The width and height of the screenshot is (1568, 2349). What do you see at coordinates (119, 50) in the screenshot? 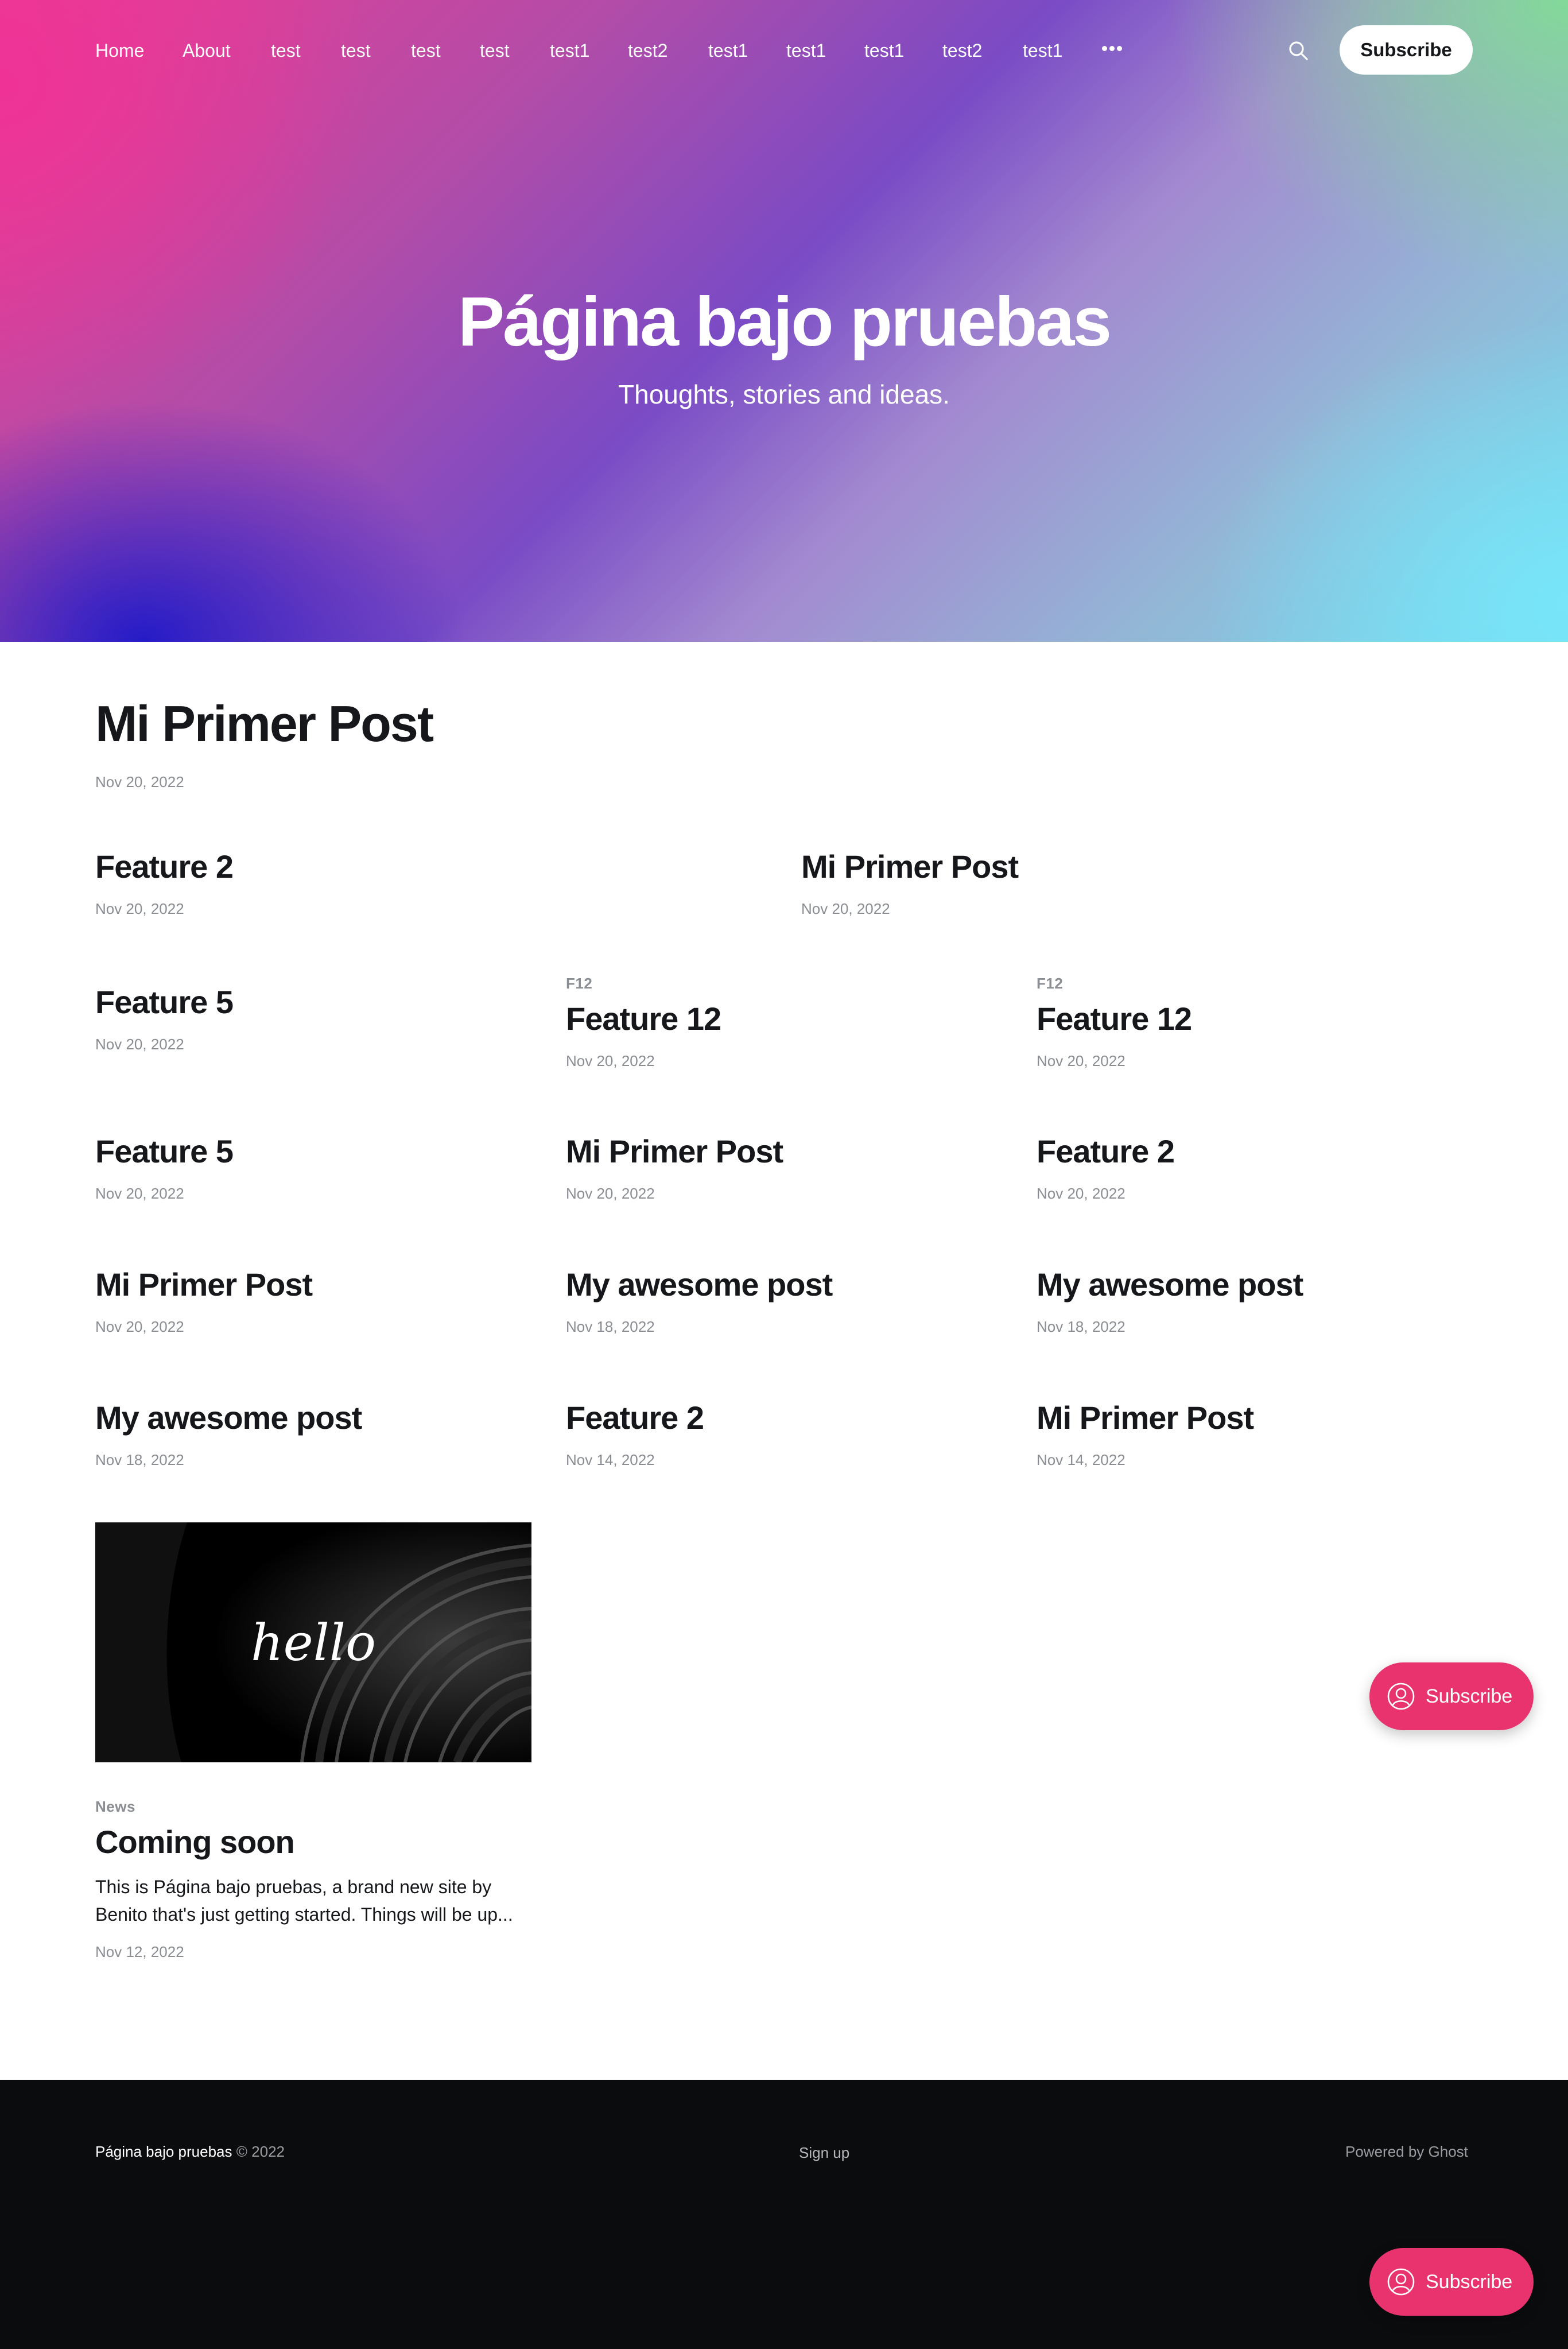
I see `nav-item-home: Home` at bounding box center [119, 50].